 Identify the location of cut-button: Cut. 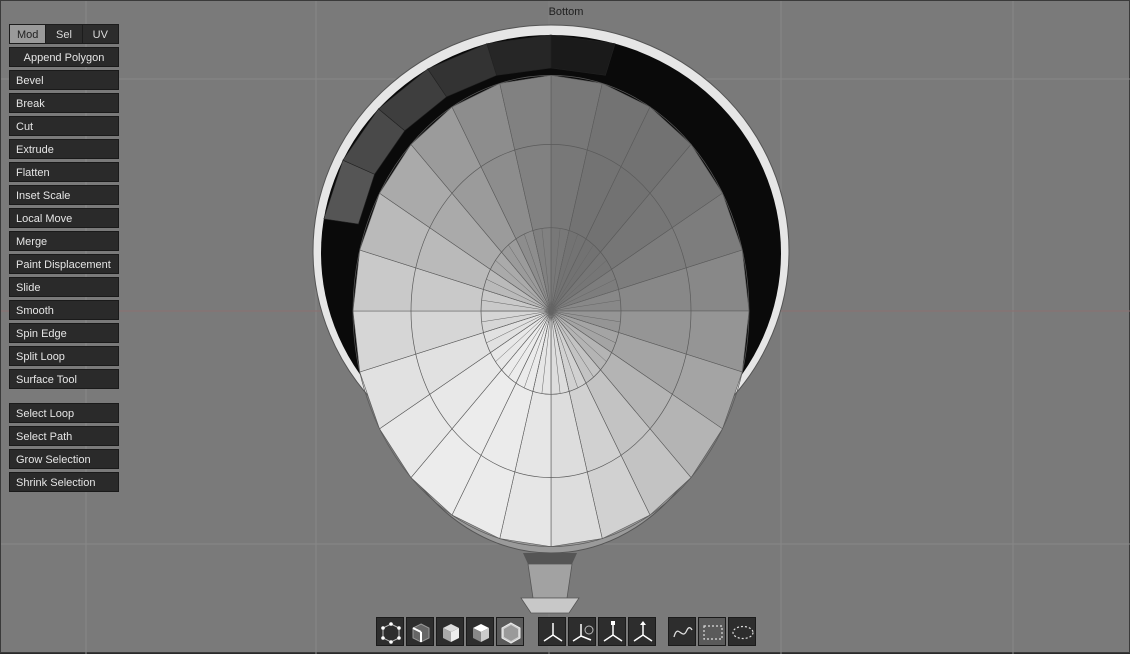
(64, 126).